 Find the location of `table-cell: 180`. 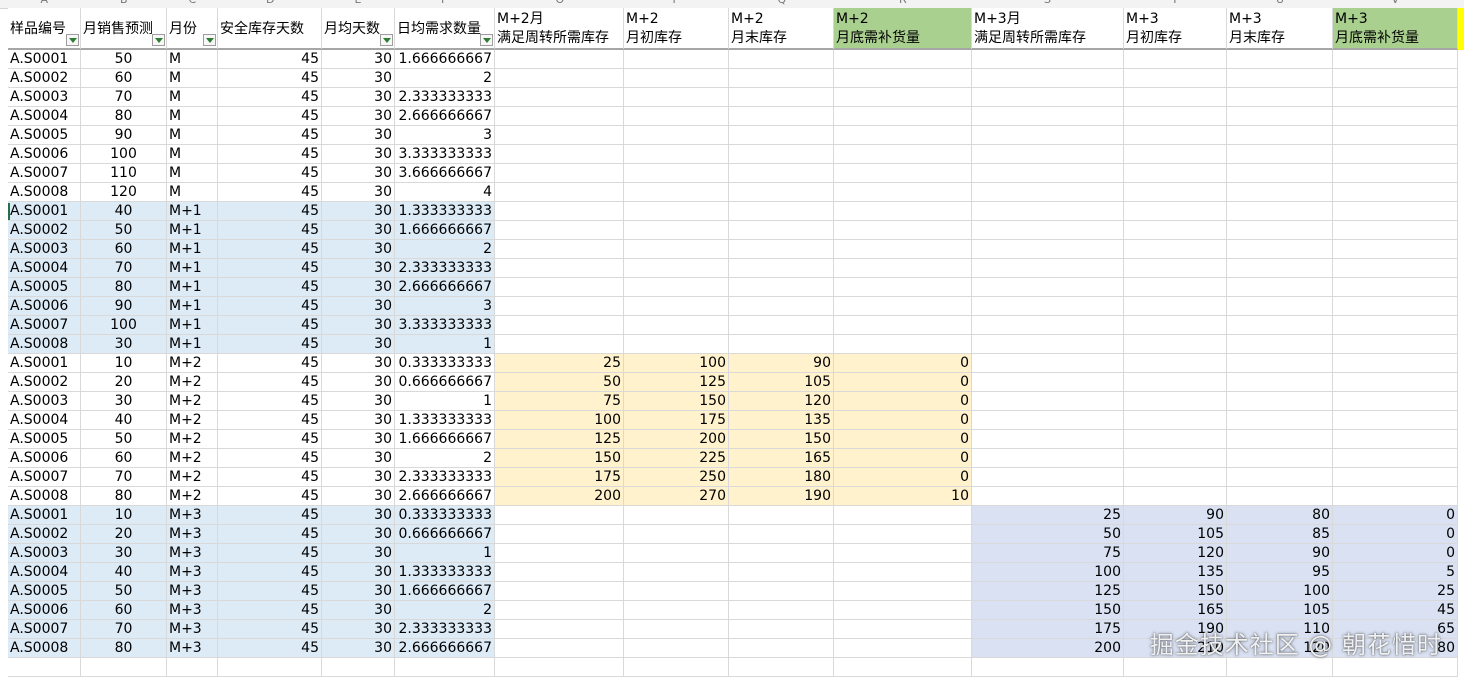

table-cell: 180 is located at coordinates (781, 477).